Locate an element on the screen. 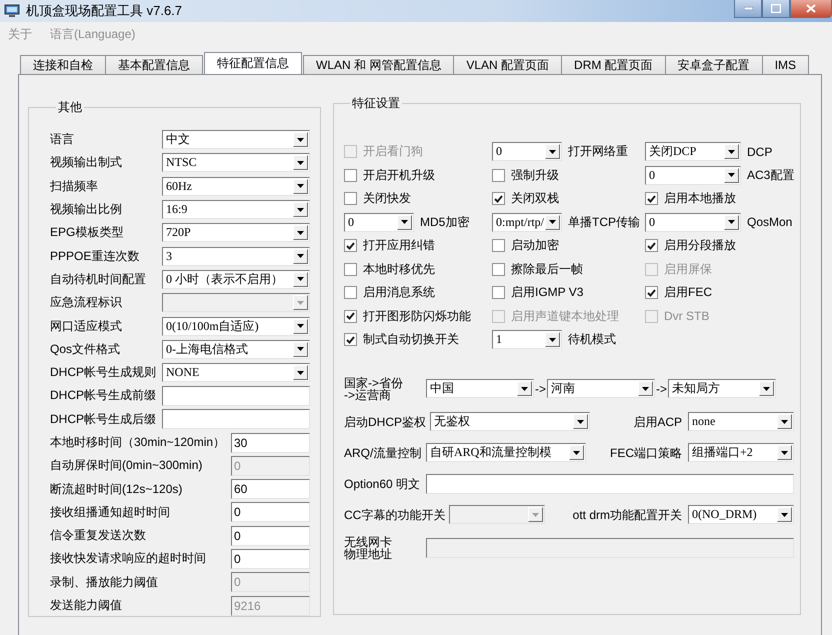 Image resolution: width=832 pixels, height=635 pixels. dropdown: 3 is located at coordinates (236, 256).